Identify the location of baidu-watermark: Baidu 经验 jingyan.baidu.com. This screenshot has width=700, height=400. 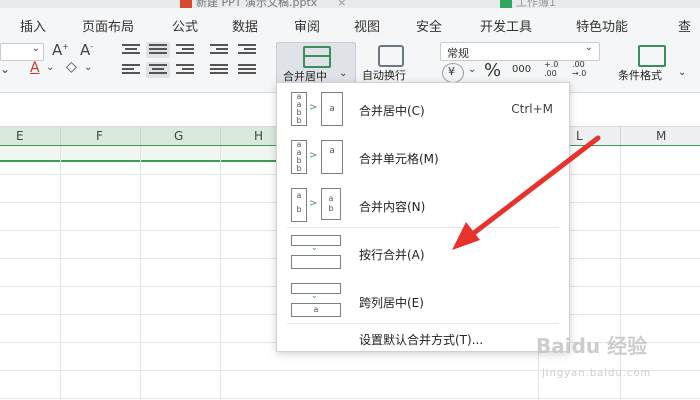
(616, 360).